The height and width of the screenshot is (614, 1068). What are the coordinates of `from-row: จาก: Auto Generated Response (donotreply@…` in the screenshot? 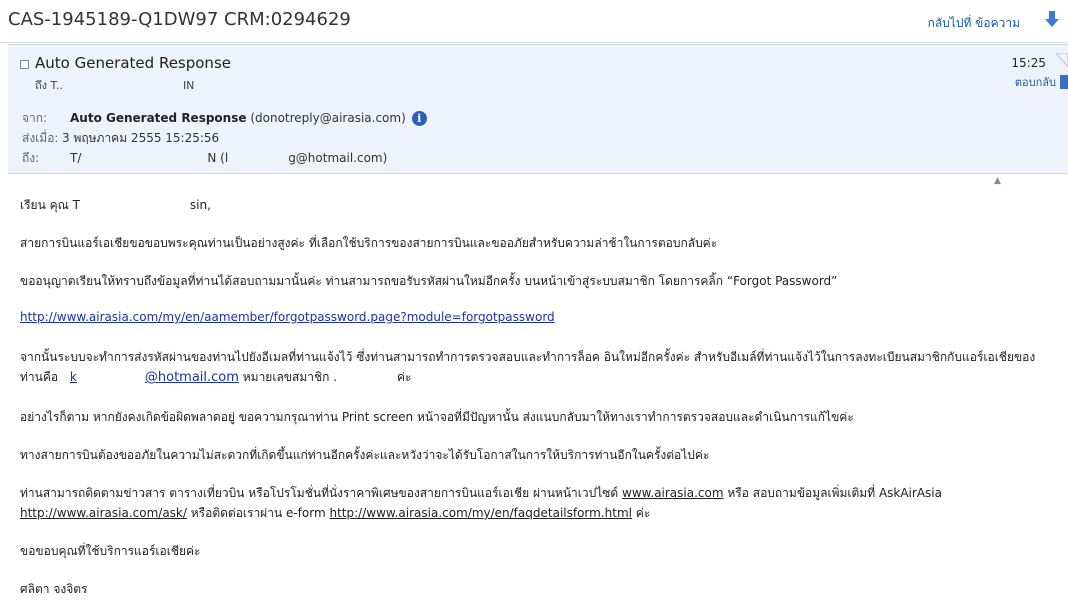 It's located at (224, 118).